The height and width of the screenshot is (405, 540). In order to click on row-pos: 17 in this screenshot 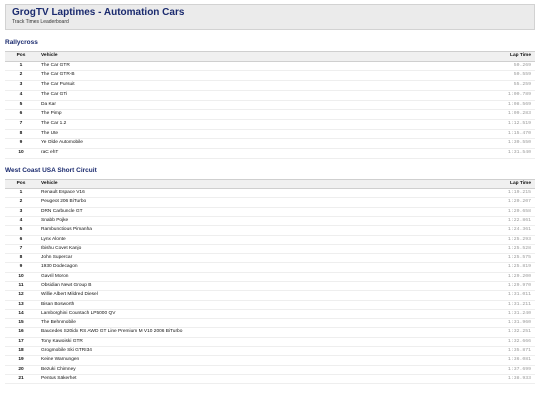, I will do `click(21, 342)`.